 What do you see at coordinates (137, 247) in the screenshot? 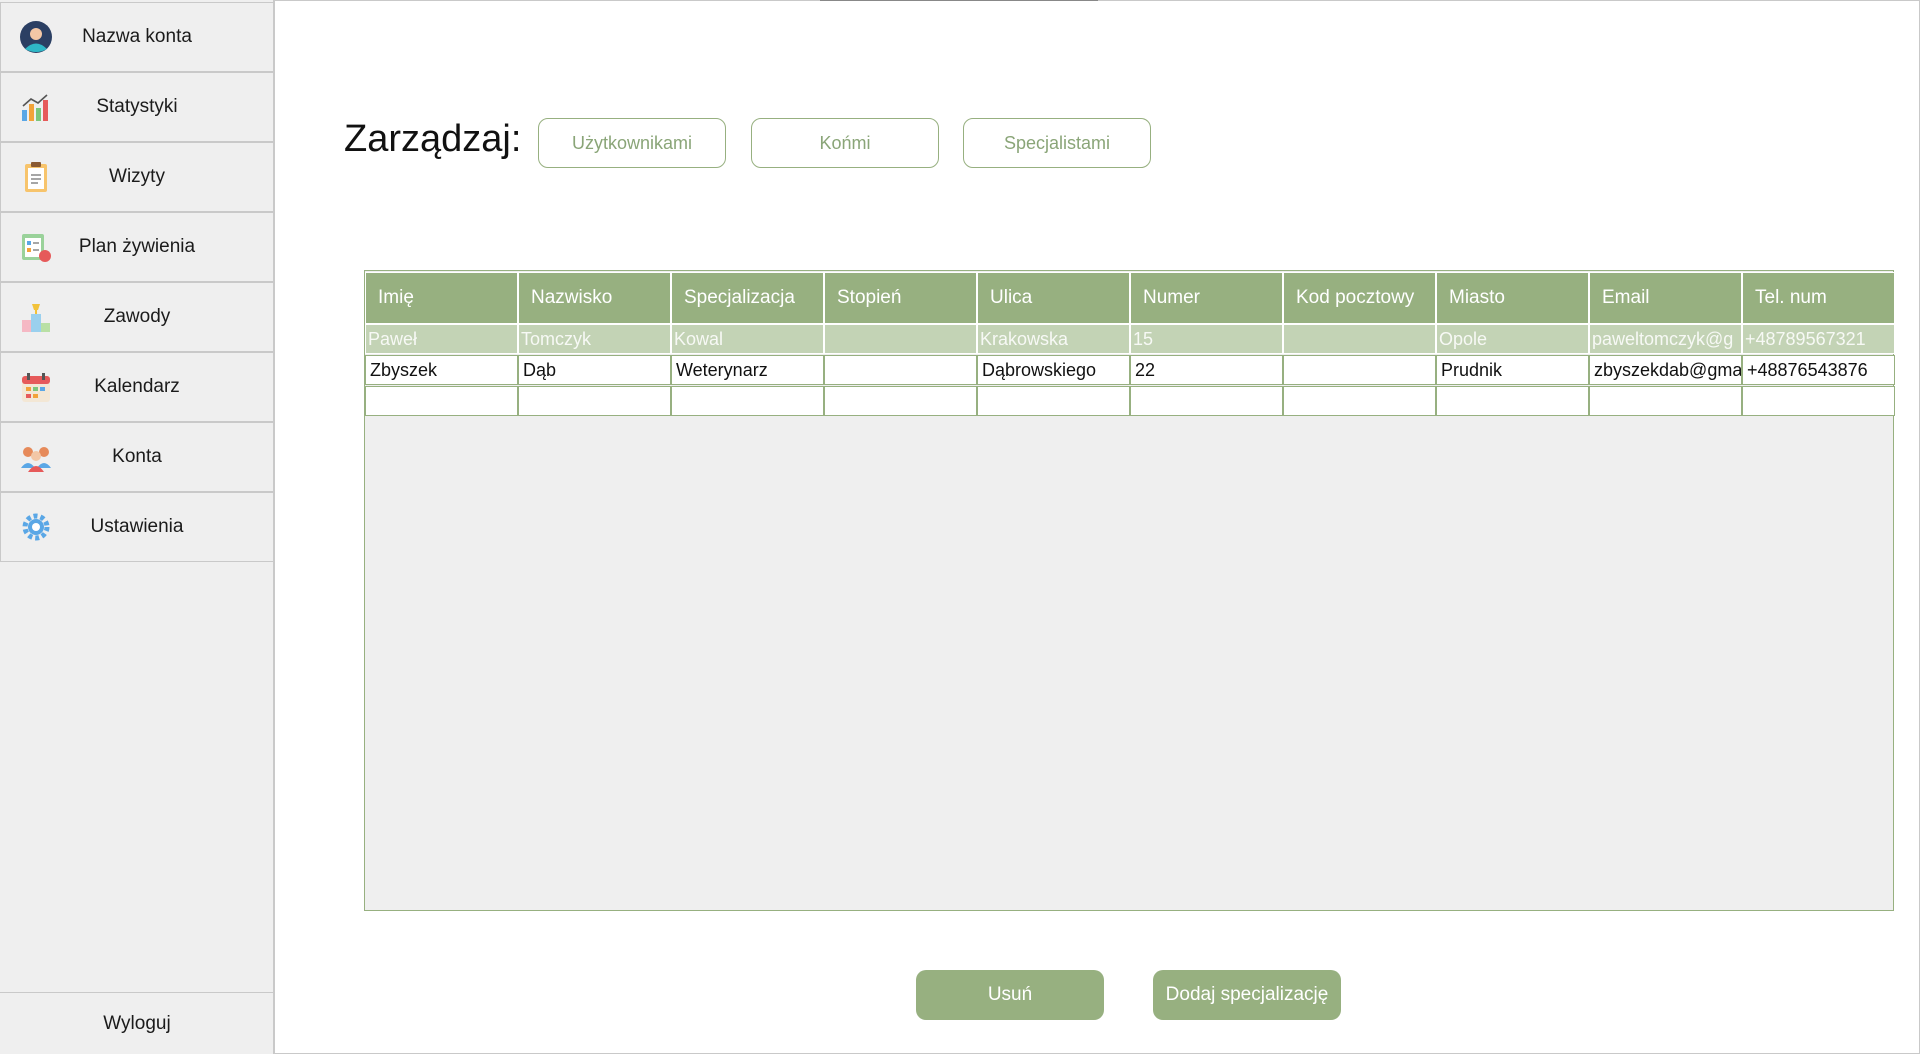
I see `sidebar-item-meal-plan: Plan żywienia` at bounding box center [137, 247].